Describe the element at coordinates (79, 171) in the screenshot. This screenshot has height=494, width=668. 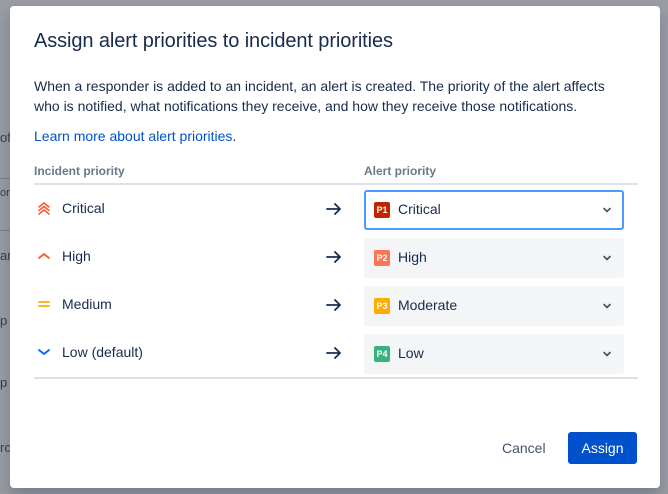
I see `column-header-incident: Incident priority` at that location.